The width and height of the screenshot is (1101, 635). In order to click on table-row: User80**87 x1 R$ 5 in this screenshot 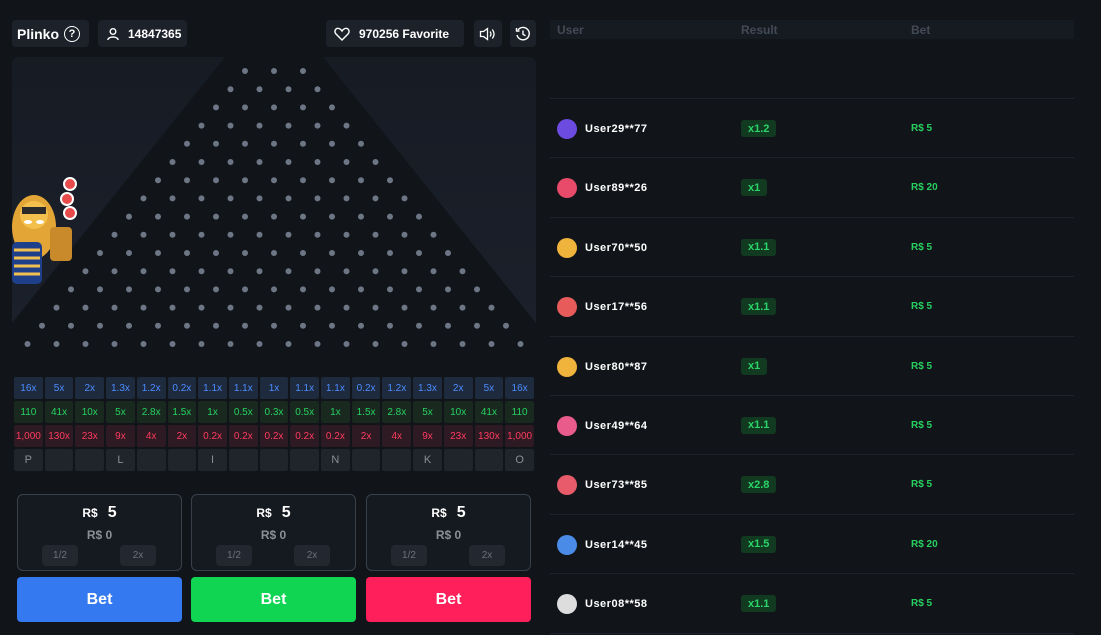, I will do `click(812, 366)`.